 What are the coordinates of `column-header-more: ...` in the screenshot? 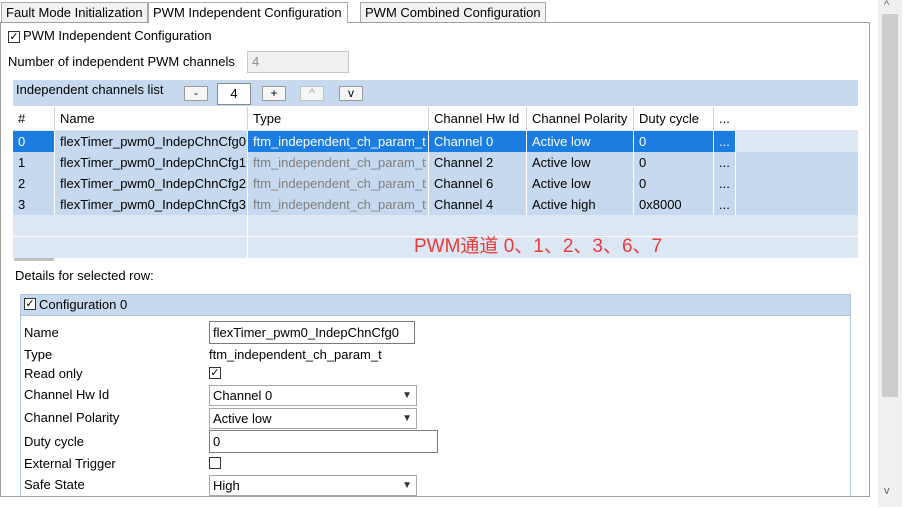 It's located at (725, 118).